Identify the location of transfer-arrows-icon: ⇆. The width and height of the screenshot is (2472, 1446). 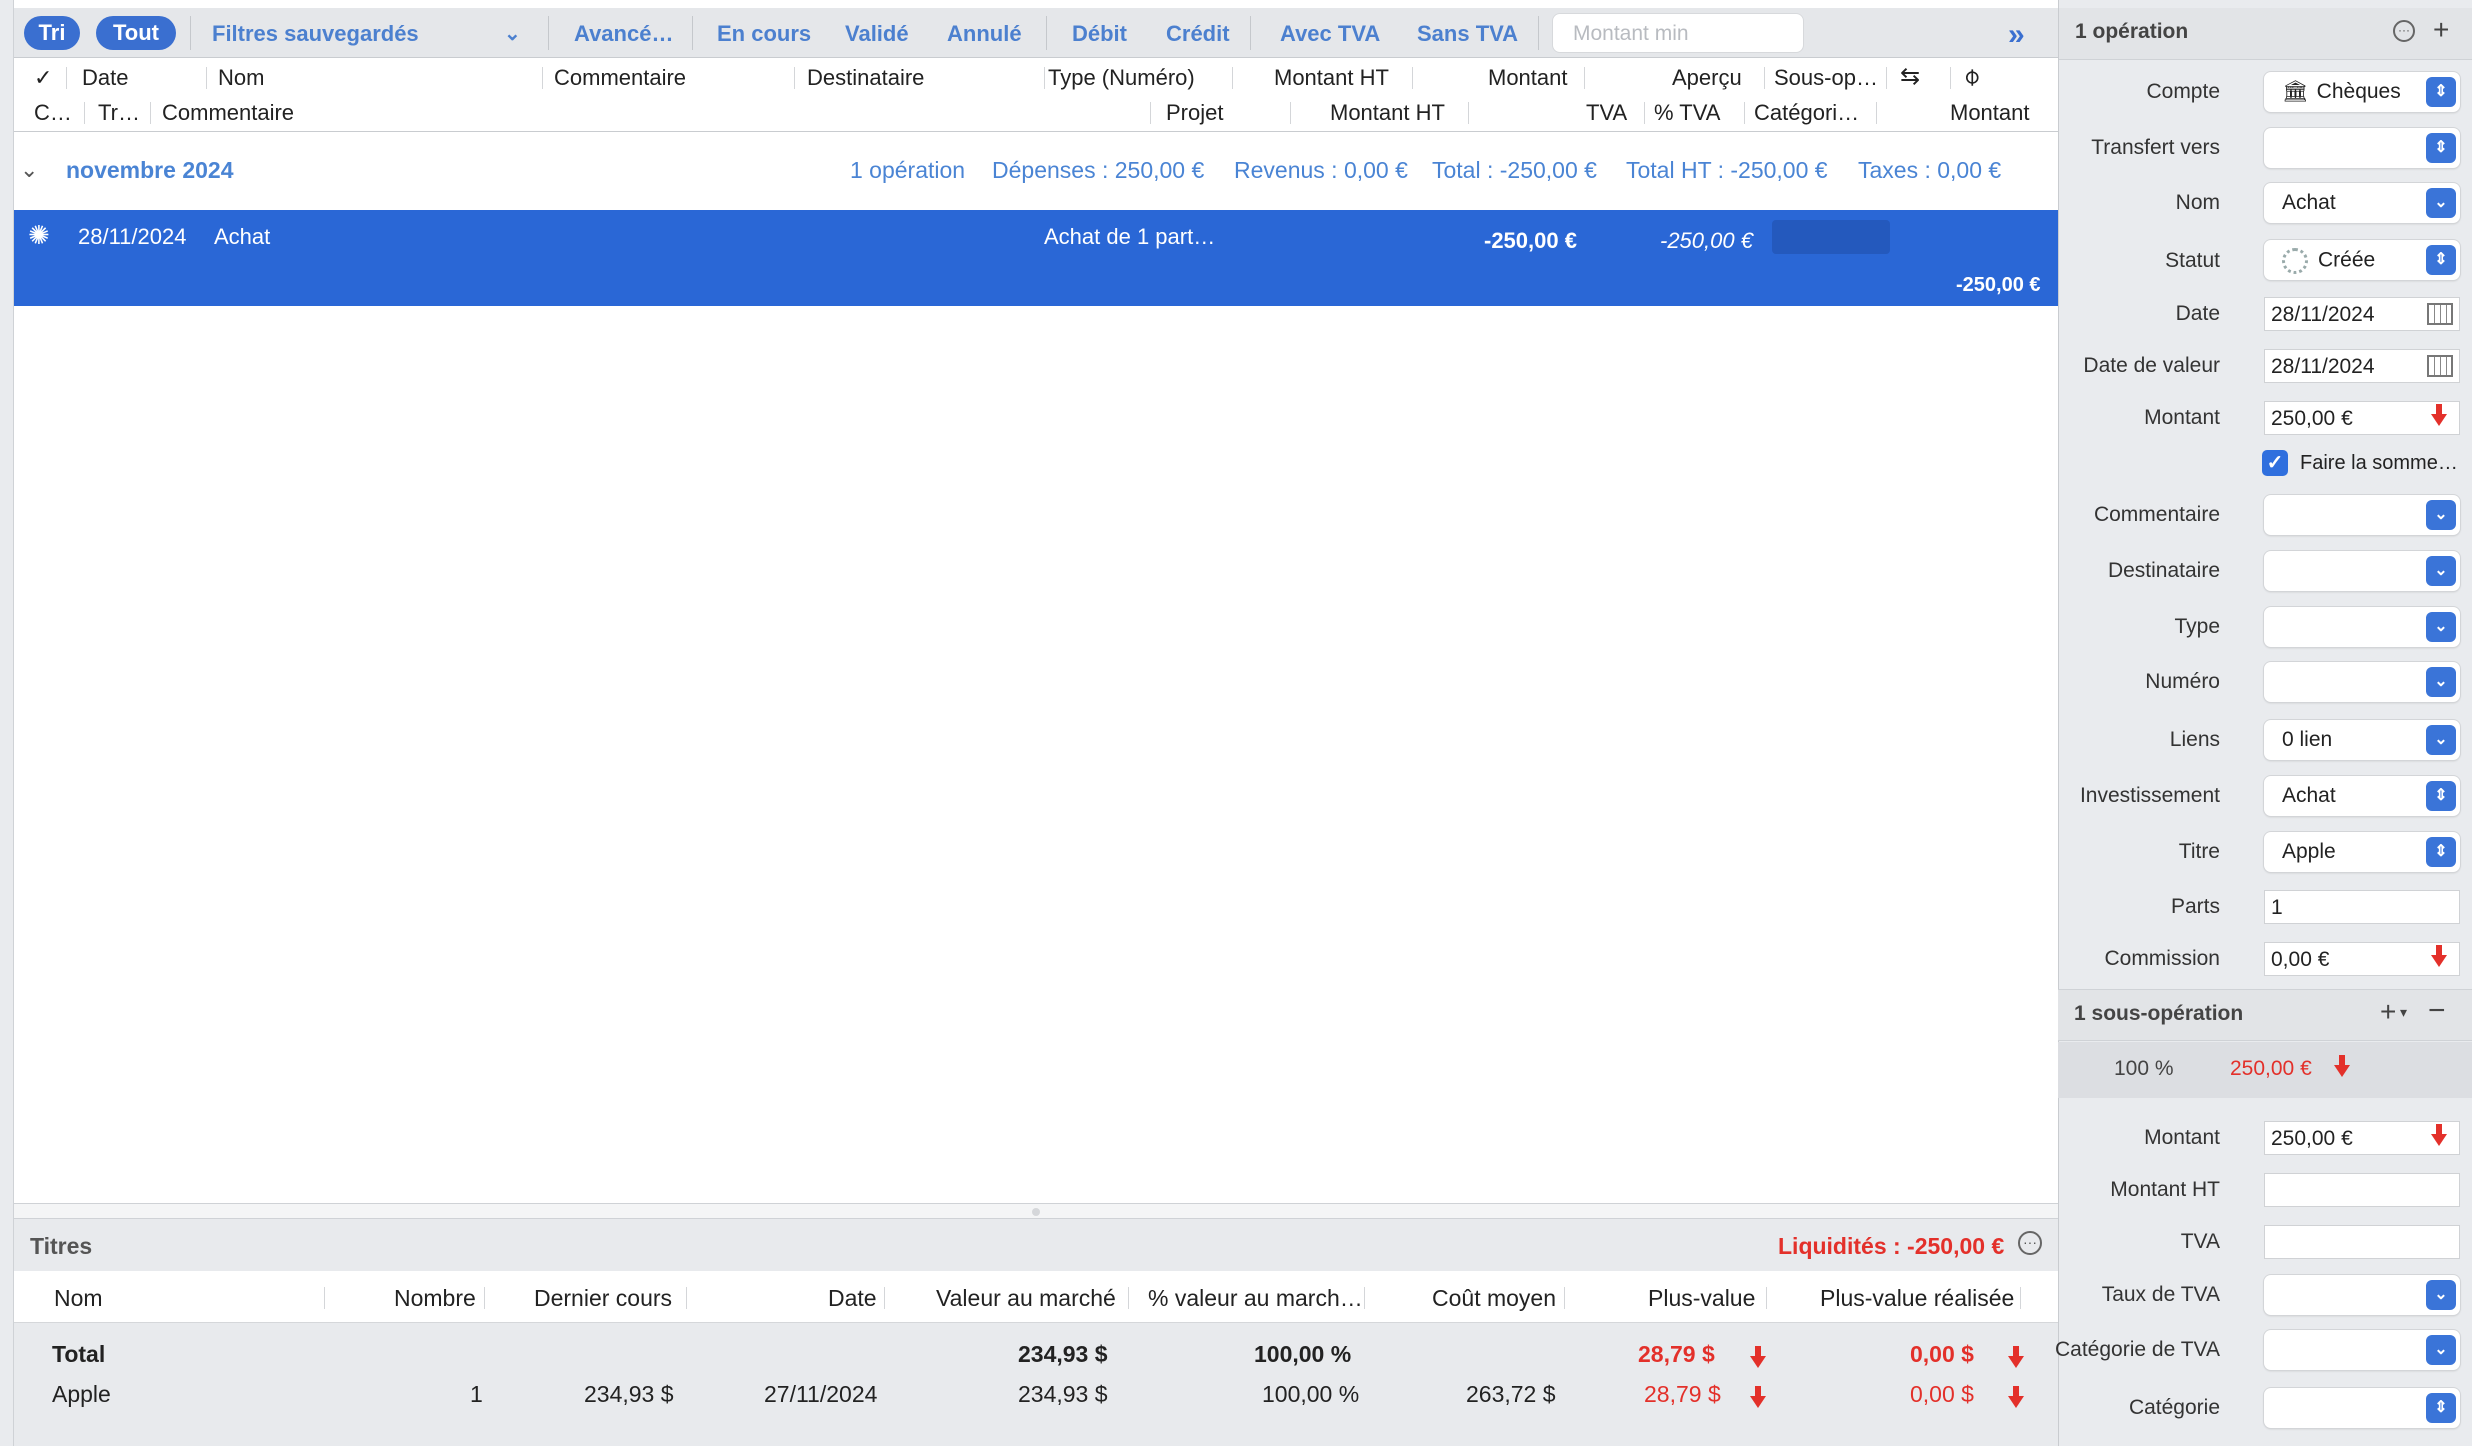
(1910, 76).